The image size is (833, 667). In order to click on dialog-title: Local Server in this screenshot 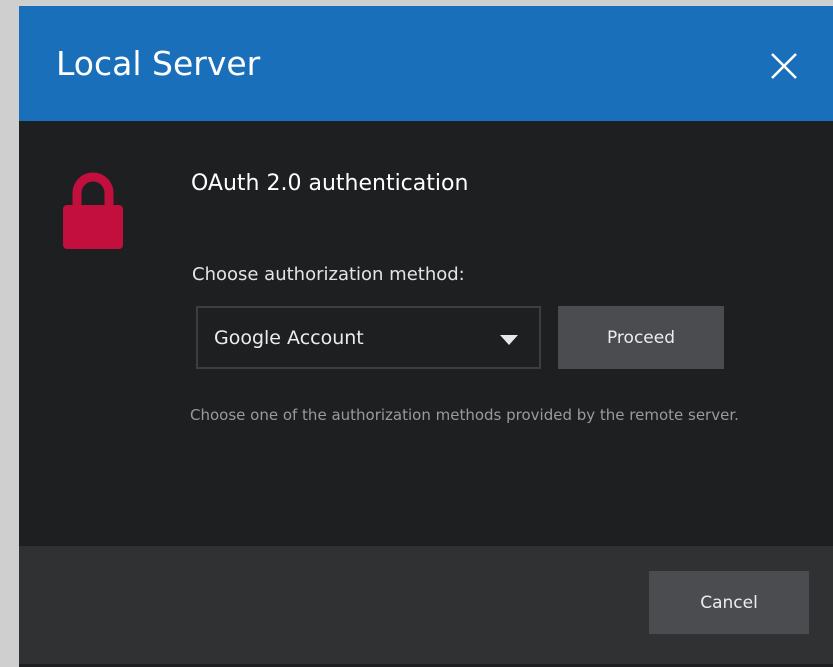, I will do `click(158, 63)`.